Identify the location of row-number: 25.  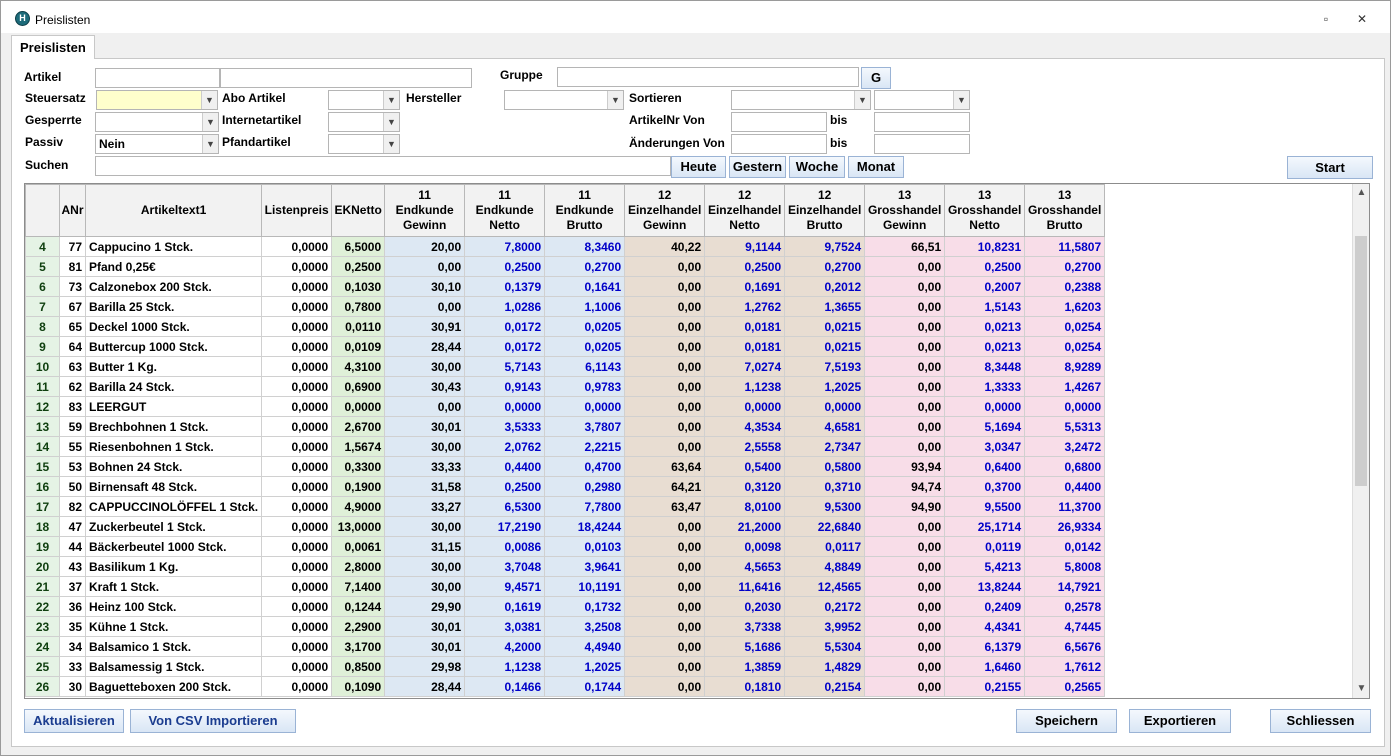
(42, 666).